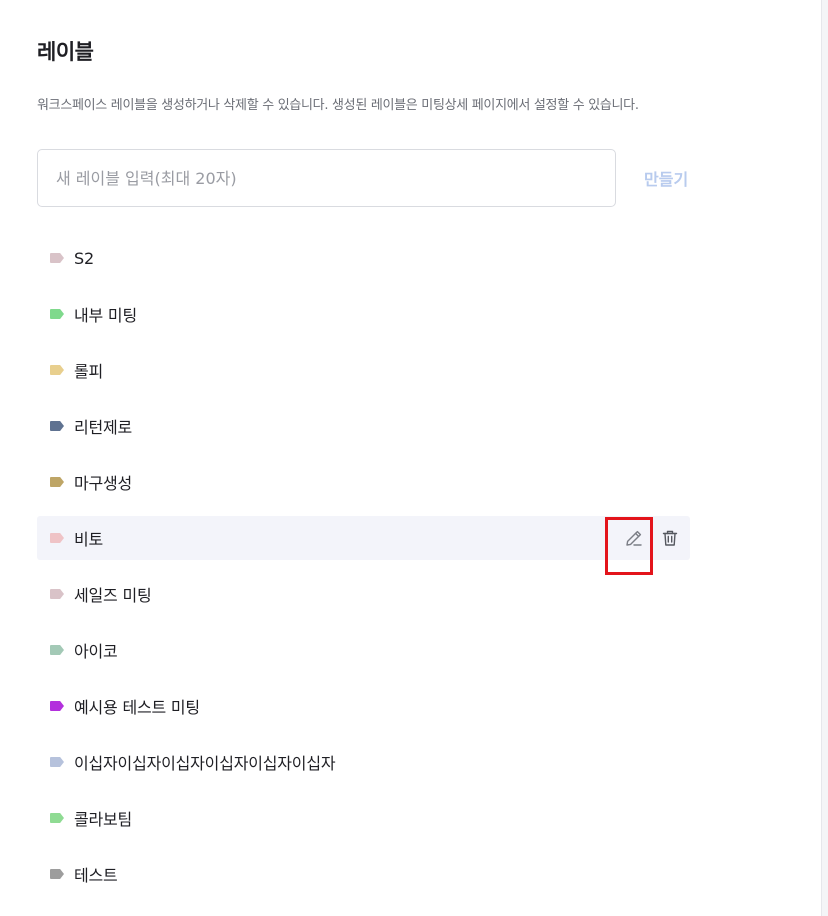  Describe the element at coordinates (89, 539) in the screenshot. I see `label-name: 비토` at that location.